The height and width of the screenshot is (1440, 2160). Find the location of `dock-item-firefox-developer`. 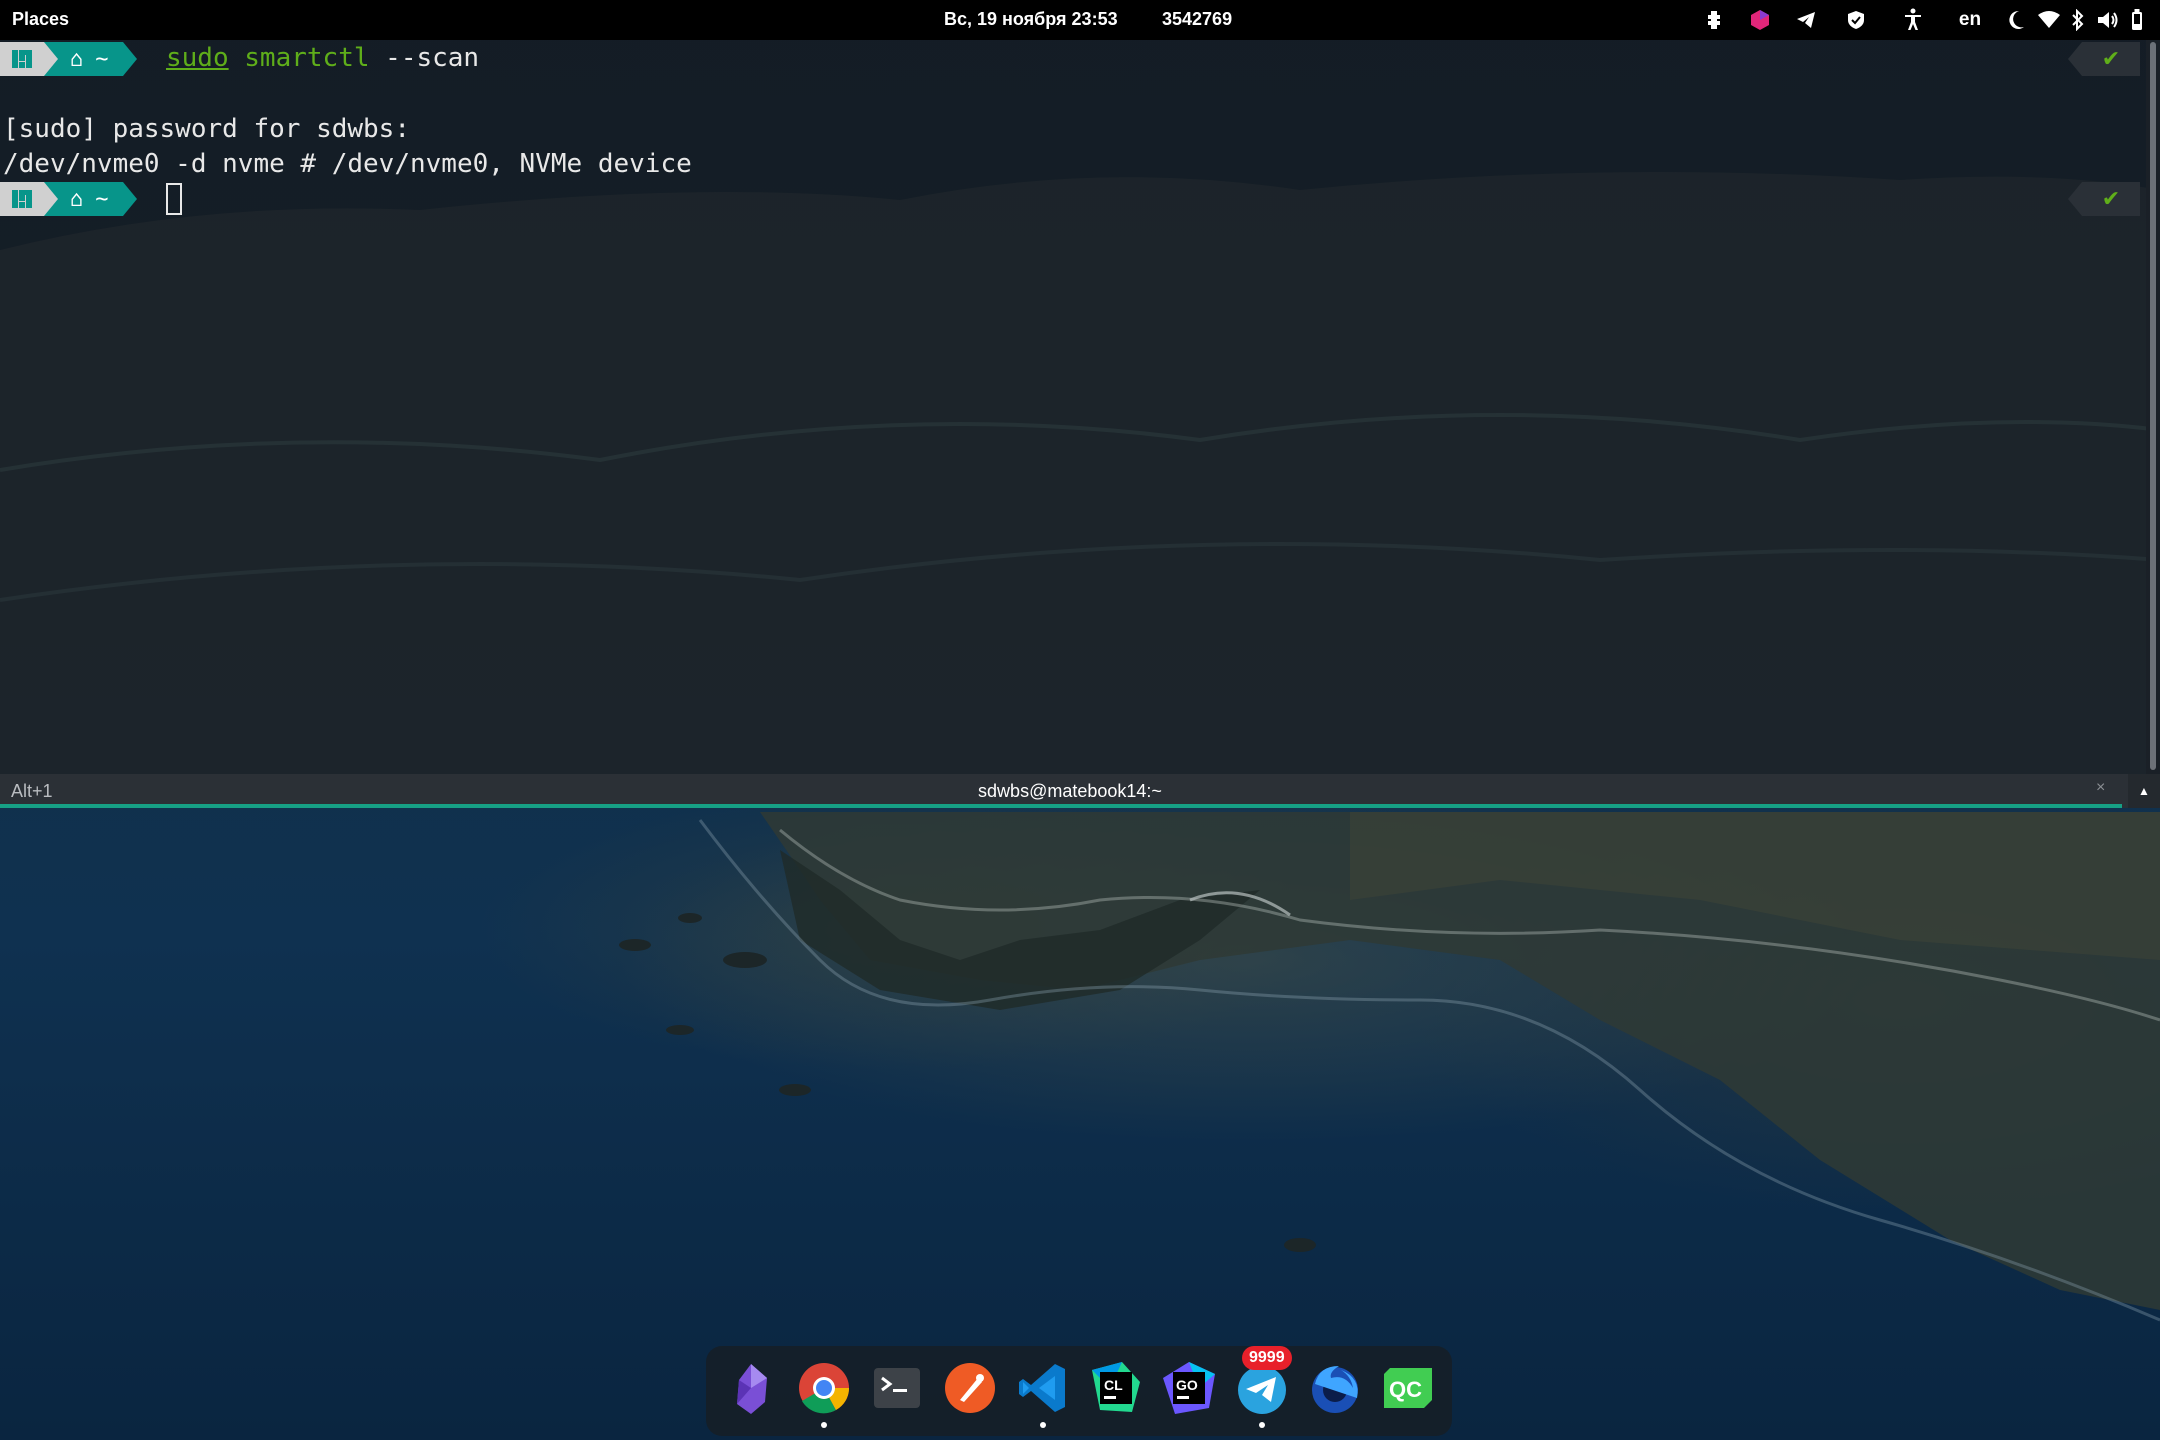

dock-item-firefox-developer is located at coordinates (1335, 1388).